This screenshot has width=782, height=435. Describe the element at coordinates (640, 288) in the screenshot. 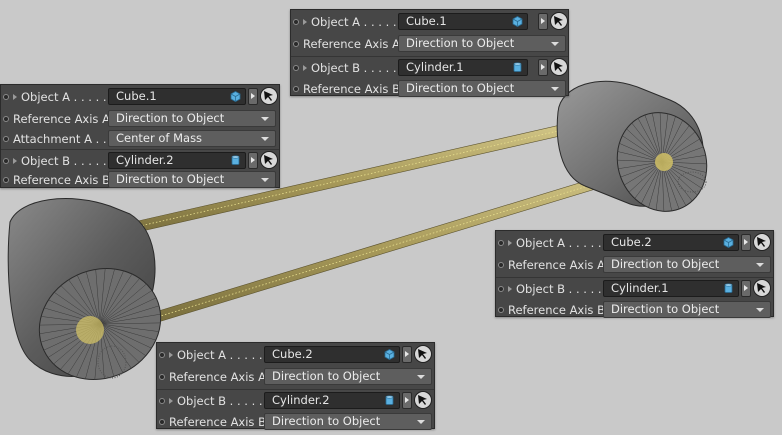

I see `object-b-value: Cylinder.1` at that location.